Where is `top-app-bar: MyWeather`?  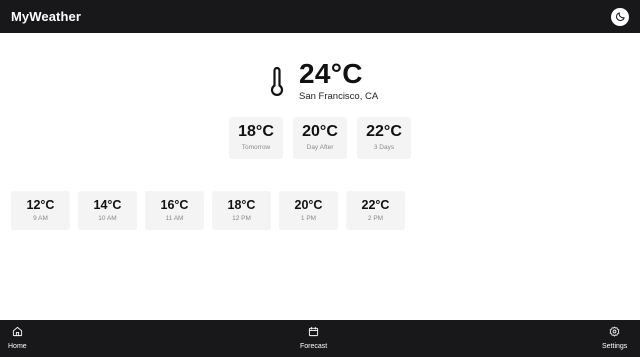
top-app-bar: MyWeather is located at coordinates (320, 16).